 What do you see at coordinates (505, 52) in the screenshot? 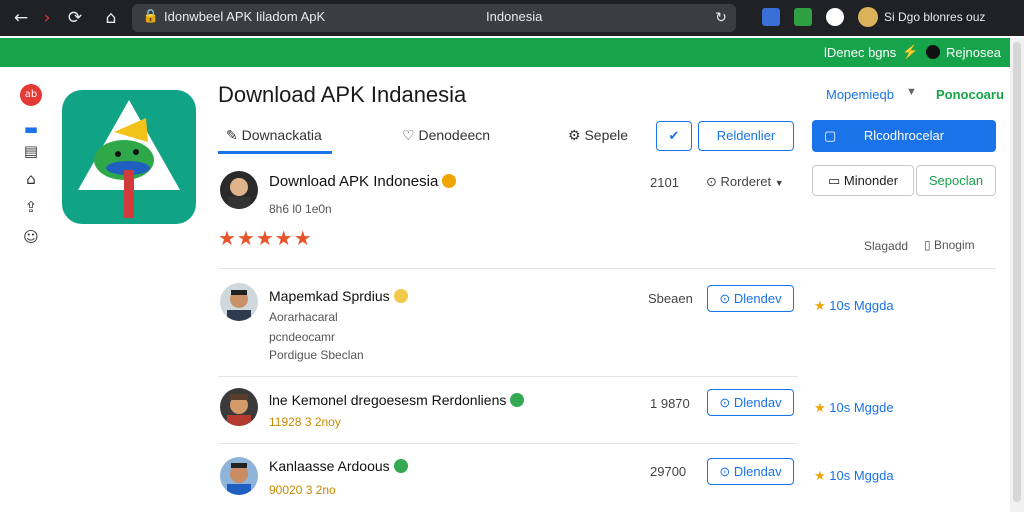
I see `notification-bar: lDenec bgns ⚡ Rejnosea` at bounding box center [505, 52].